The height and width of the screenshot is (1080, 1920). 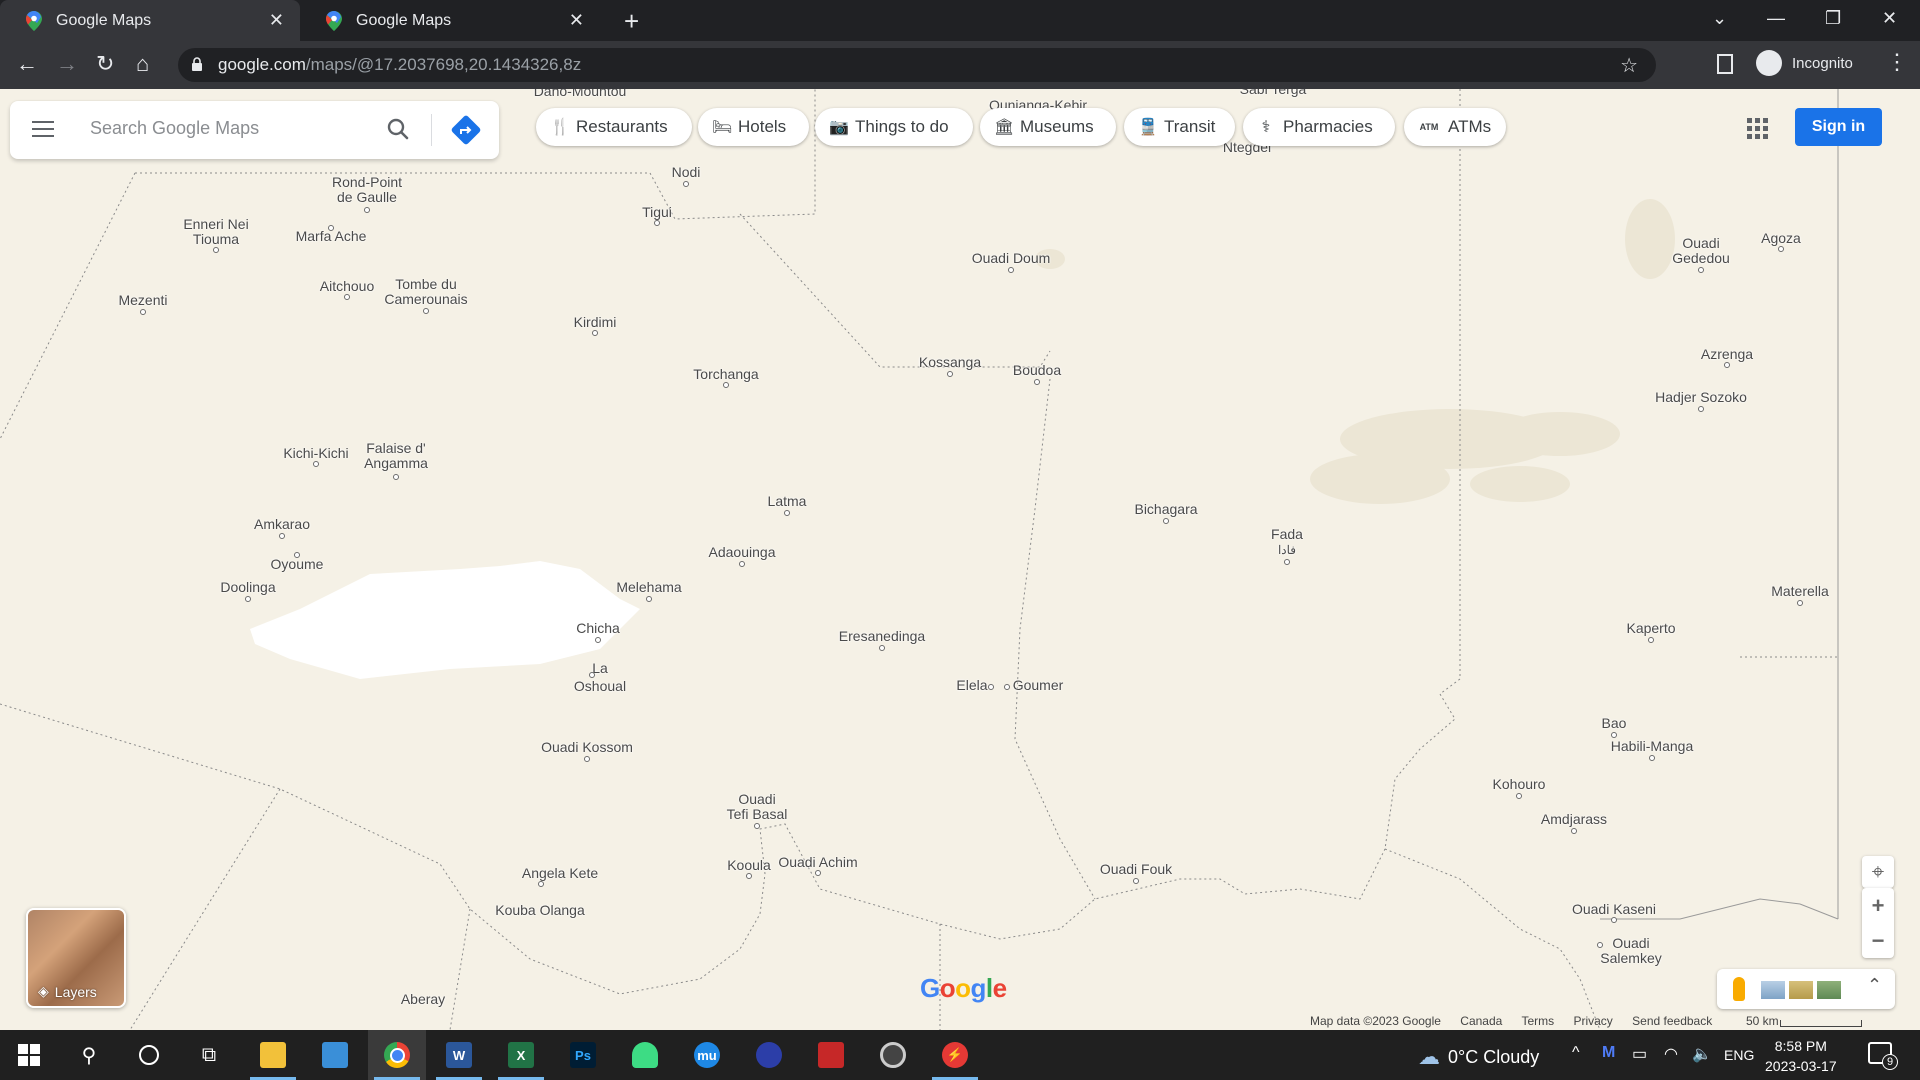 I want to click on mu-app-icon: mu, so click(x=707, y=1055).